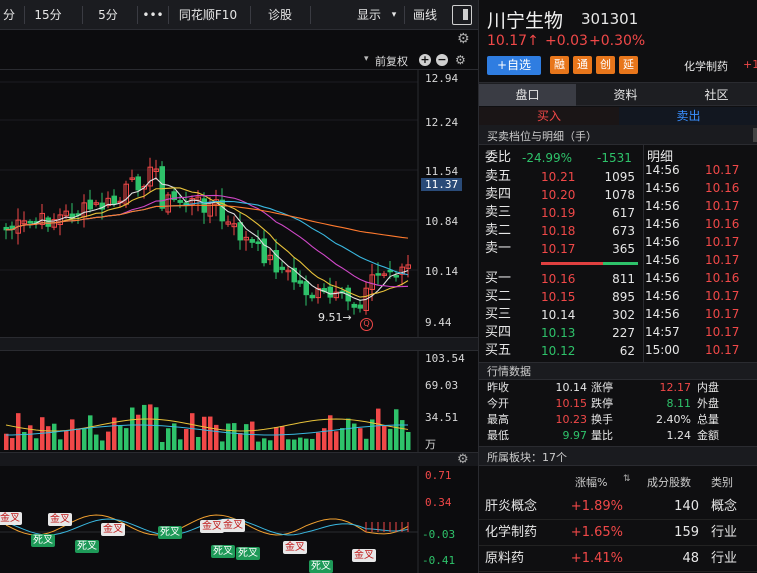 The image size is (757, 573). Describe the element at coordinates (618, 507) in the screenshot. I see `sector-row: 肝炎概念 +1.89% 140 概念` at that location.